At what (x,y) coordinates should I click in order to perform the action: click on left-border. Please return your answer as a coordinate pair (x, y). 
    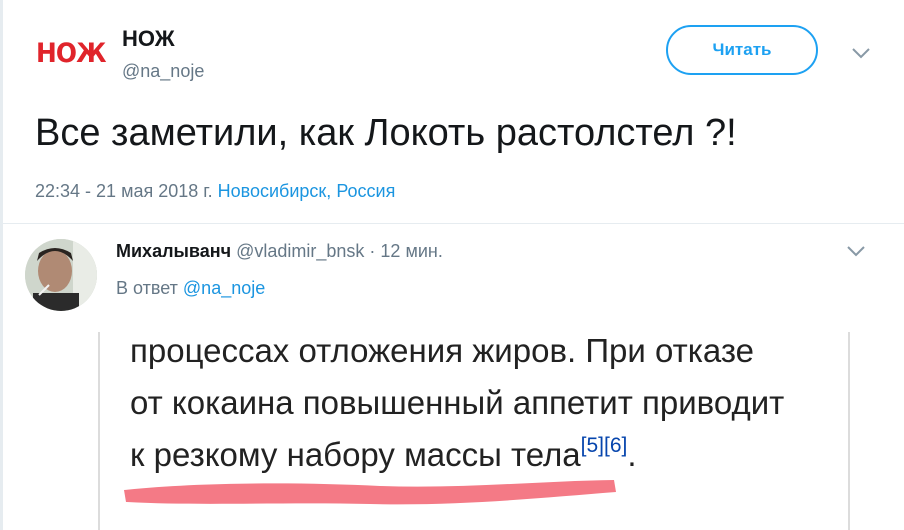
    Looking at the image, I should click on (1, 265).